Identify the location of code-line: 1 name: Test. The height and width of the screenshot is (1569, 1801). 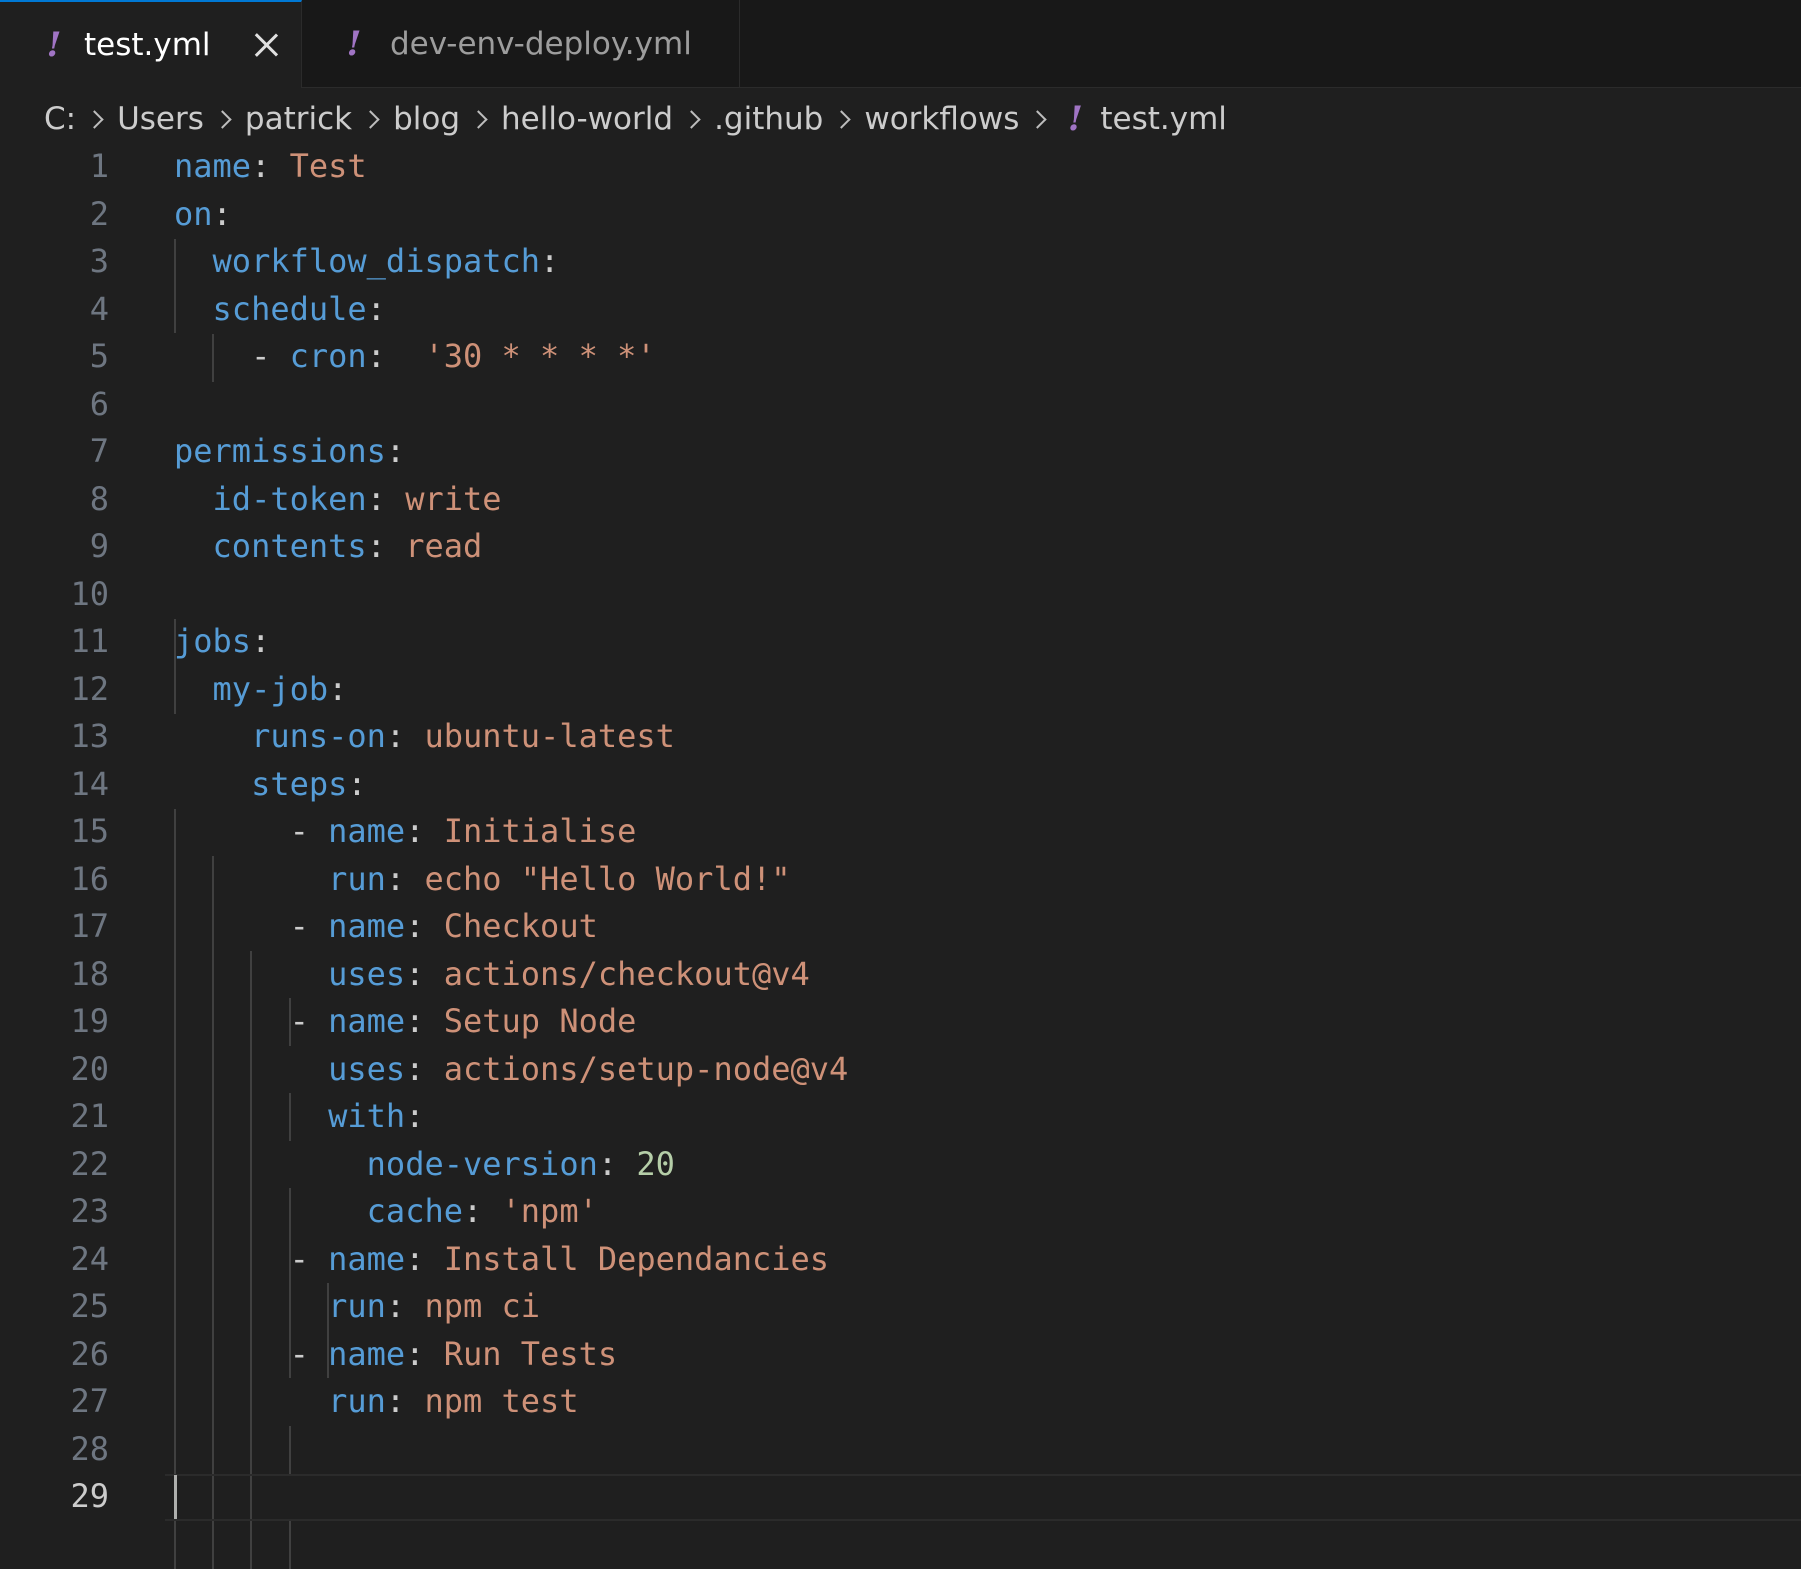
(900, 167).